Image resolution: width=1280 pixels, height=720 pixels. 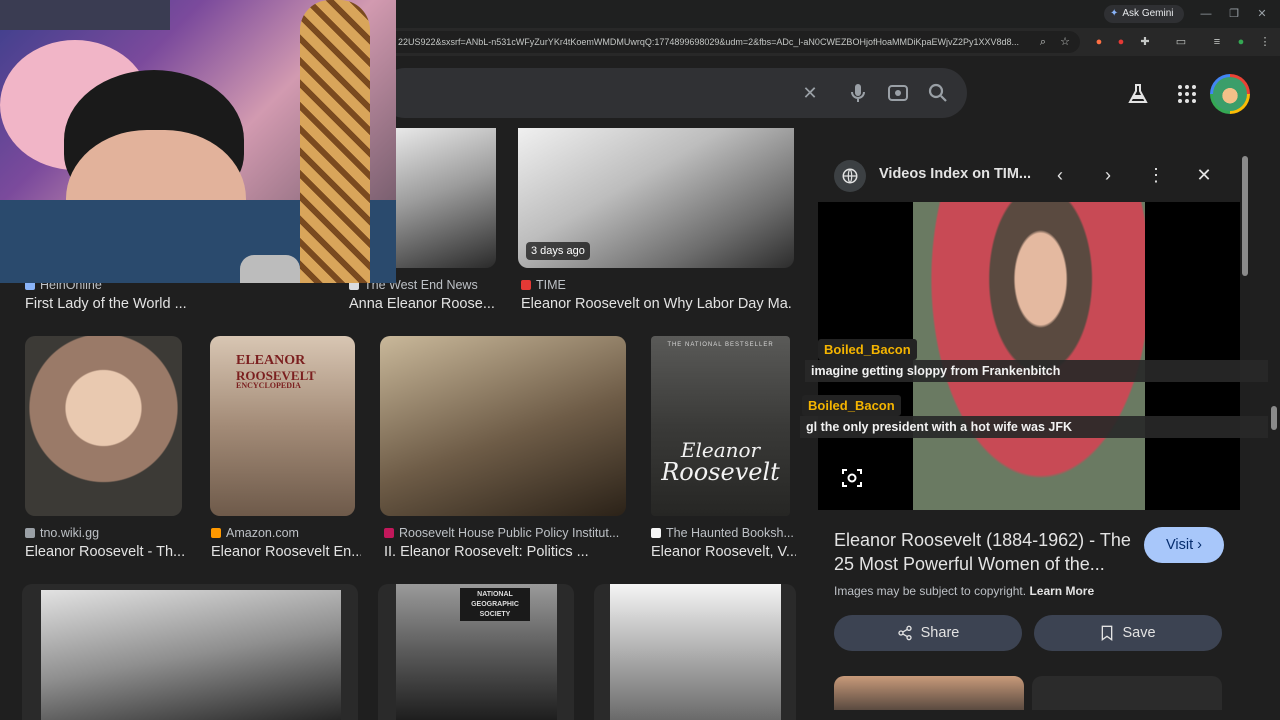 What do you see at coordinates (1043, 42) in the screenshot?
I see `zoom-icon: ⌕` at bounding box center [1043, 42].